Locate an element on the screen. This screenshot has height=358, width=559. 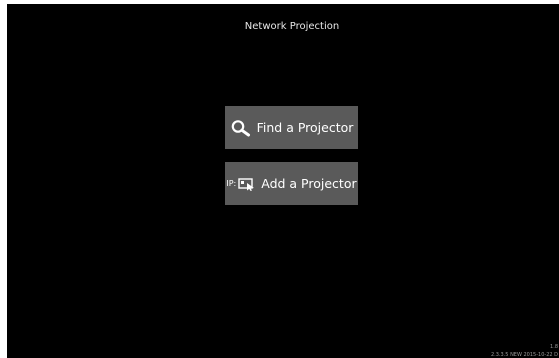
projector-add-icon: IP: is located at coordinates (241, 184).